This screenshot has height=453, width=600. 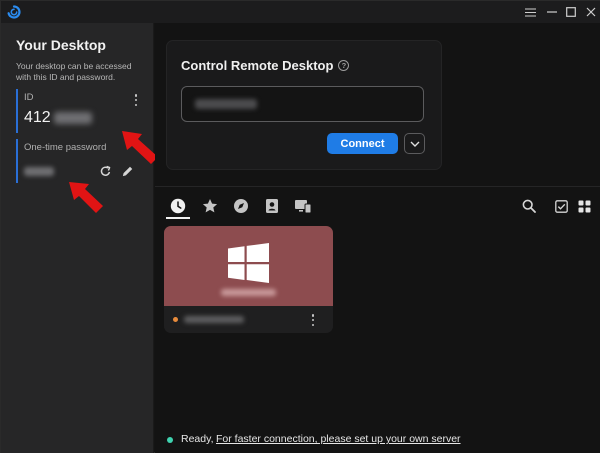 I want to click on peer-thumbnail, so click(x=248, y=266).